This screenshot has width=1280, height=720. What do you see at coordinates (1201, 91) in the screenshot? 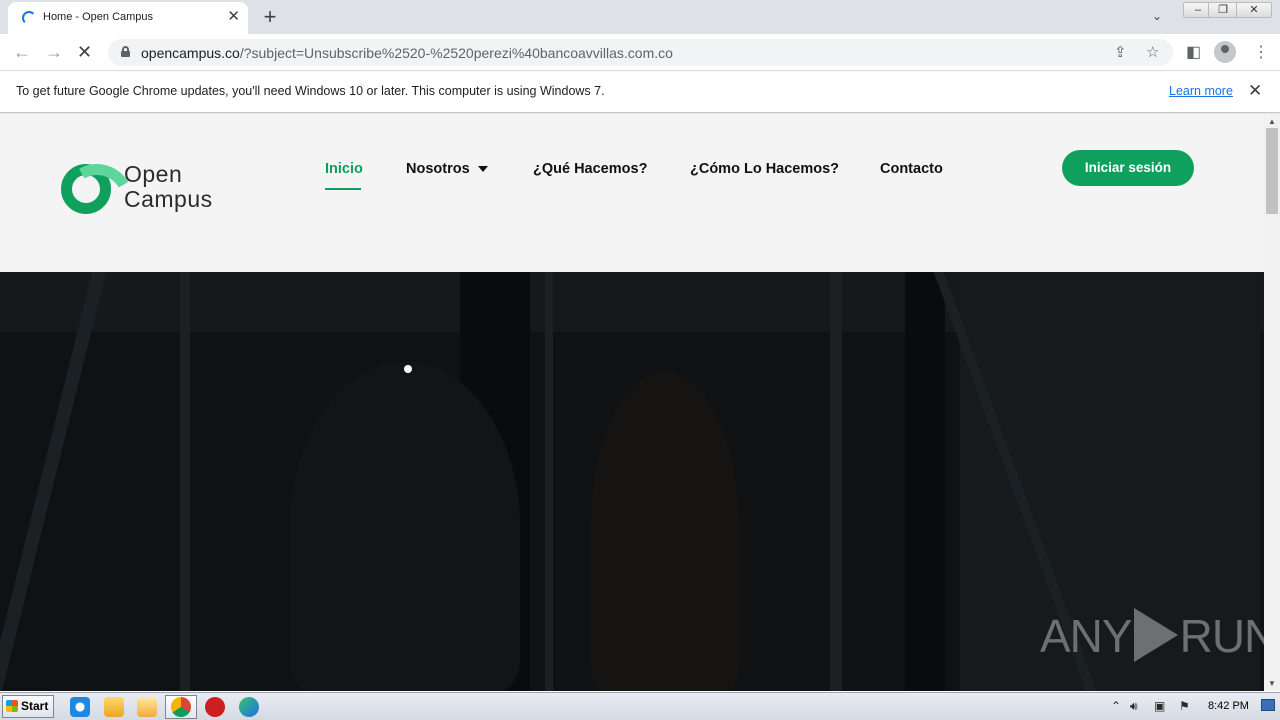
I see `learn-more-link: Learn more` at bounding box center [1201, 91].